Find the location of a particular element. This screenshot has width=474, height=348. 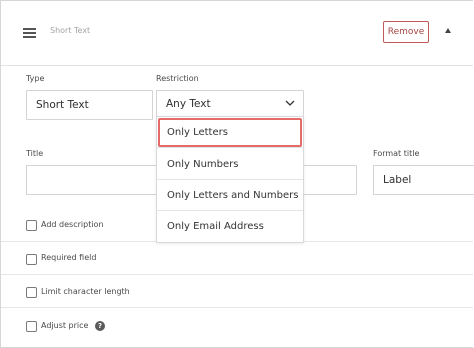

format-title-field: Label is located at coordinates (423, 180).